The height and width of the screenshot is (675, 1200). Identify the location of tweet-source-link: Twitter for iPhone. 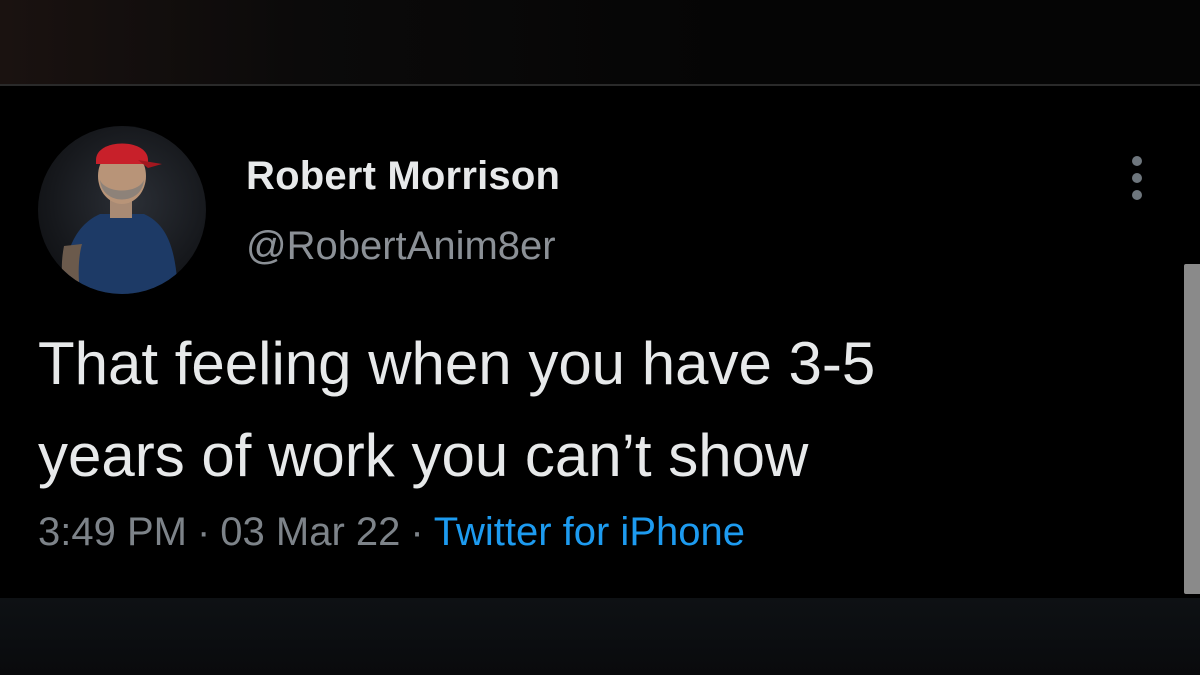
(589, 532).